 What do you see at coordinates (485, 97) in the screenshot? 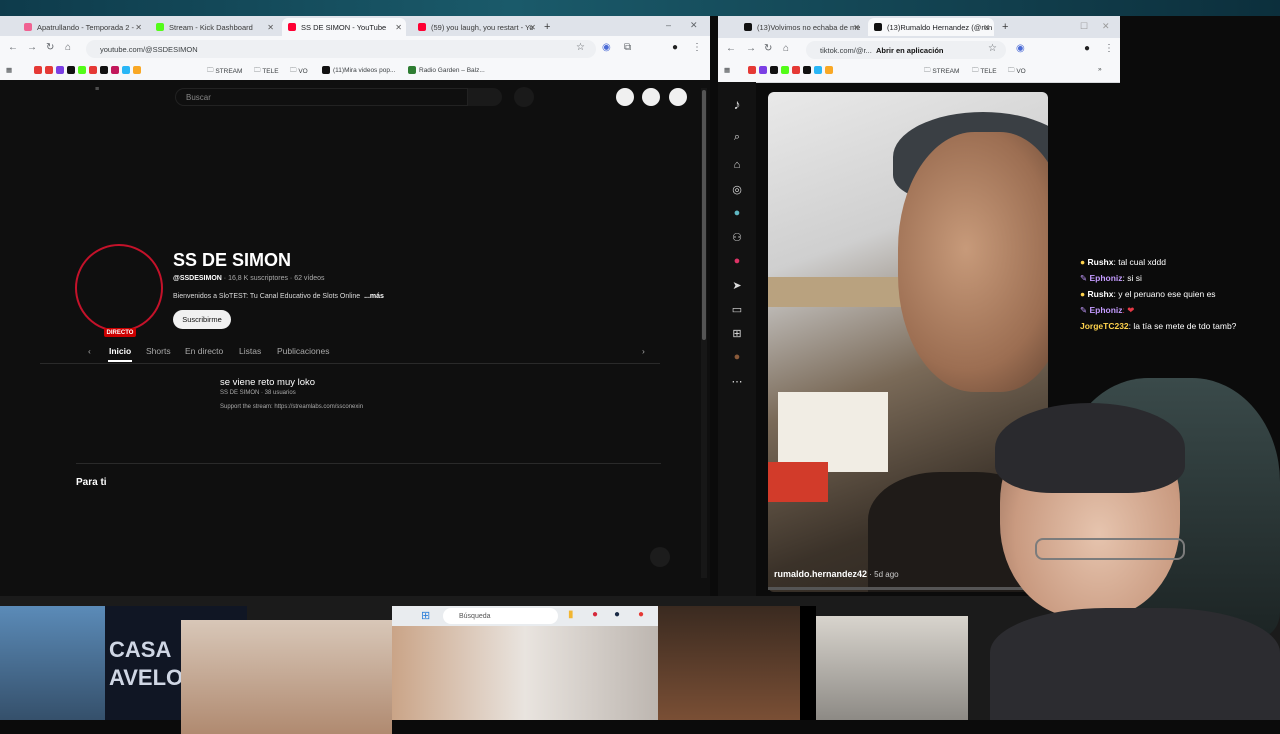
I see `search-button` at bounding box center [485, 97].